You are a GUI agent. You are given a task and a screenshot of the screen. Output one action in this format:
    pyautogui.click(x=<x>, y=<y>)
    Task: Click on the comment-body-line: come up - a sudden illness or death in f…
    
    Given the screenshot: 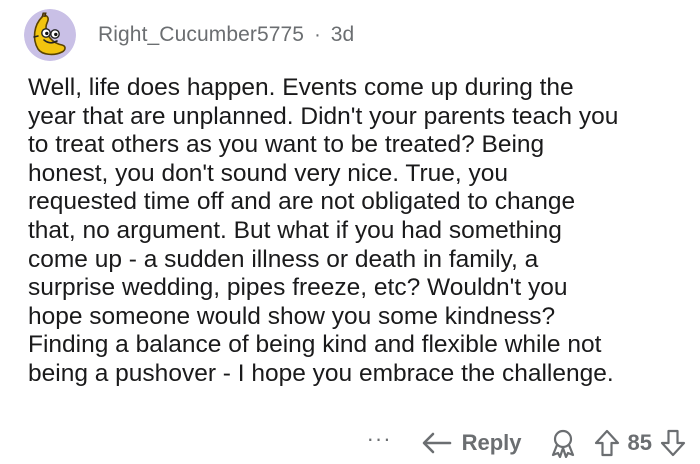 What is the action you would take?
    pyautogui.click(x=283, y=259)
    